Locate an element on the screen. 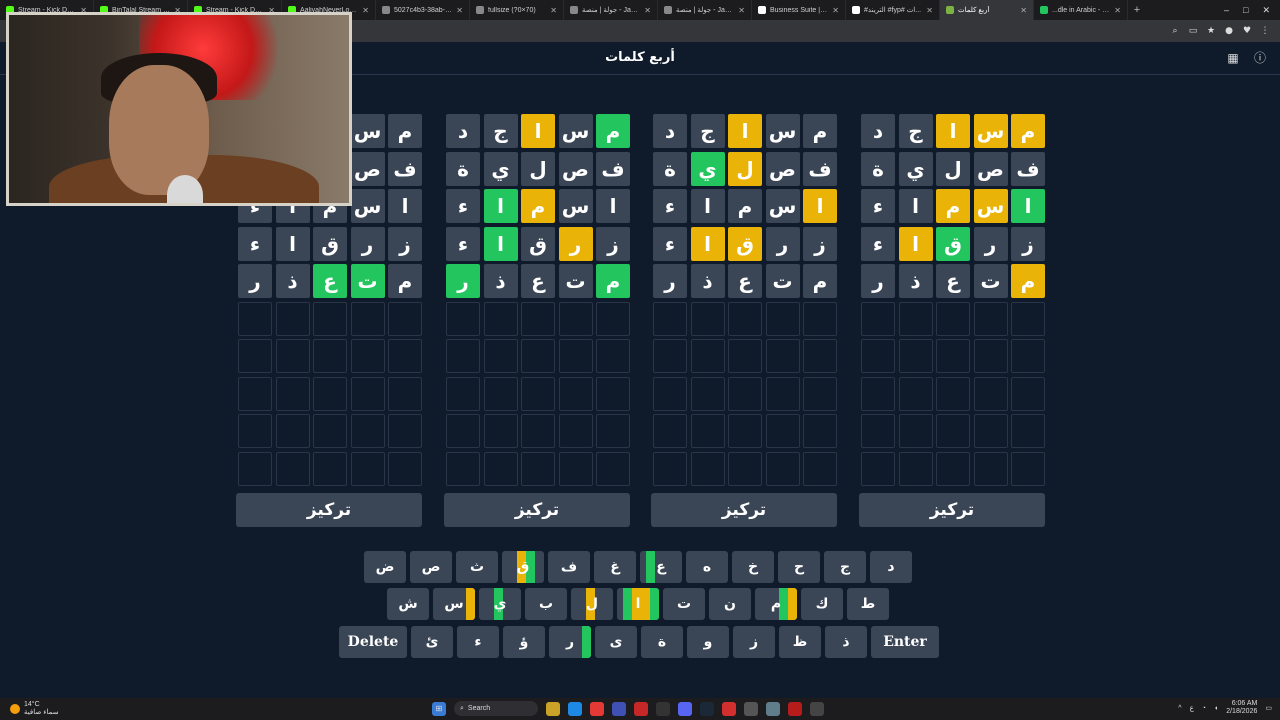 This screenshot has width=1280, height=720. bookmark-star-icon: ★ is located at coordinates (1211, 31).